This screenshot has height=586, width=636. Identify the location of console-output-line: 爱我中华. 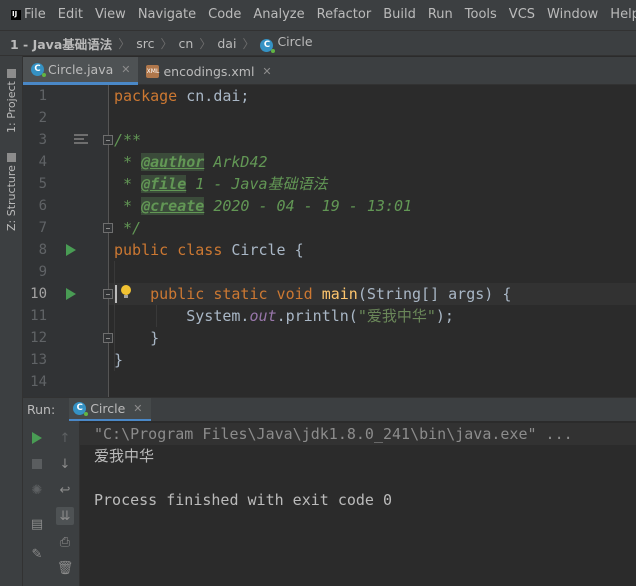
(124, 456).